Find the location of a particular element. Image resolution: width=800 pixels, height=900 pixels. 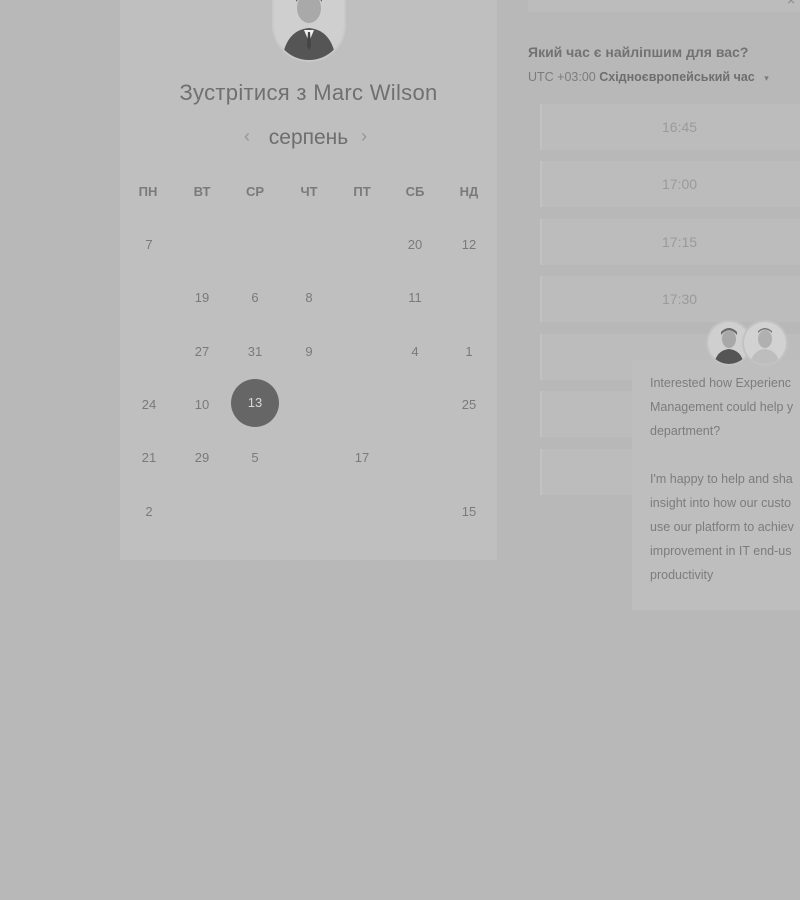

close-icon: × is located at coordinates (791, 4).